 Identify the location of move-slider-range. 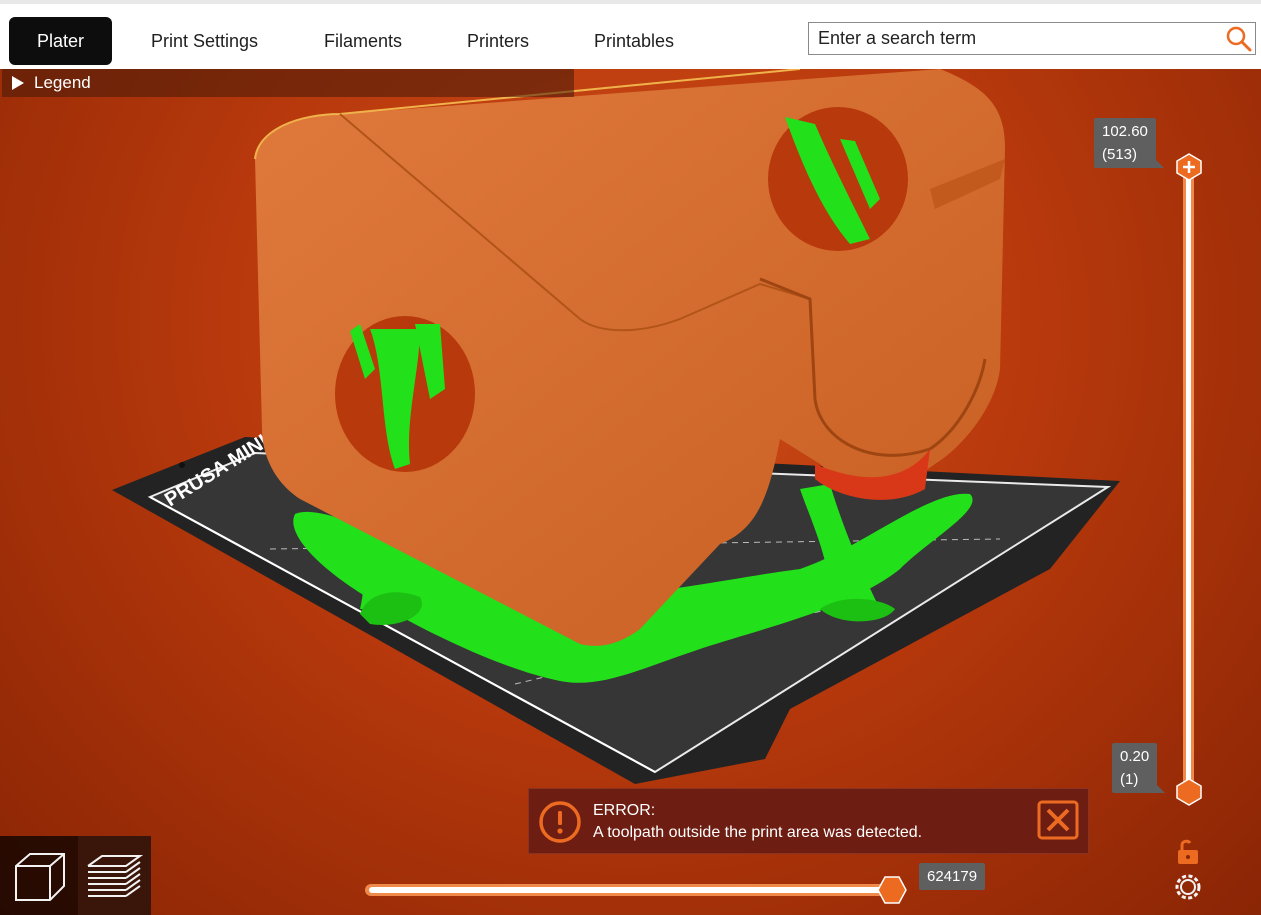
(629, 890).